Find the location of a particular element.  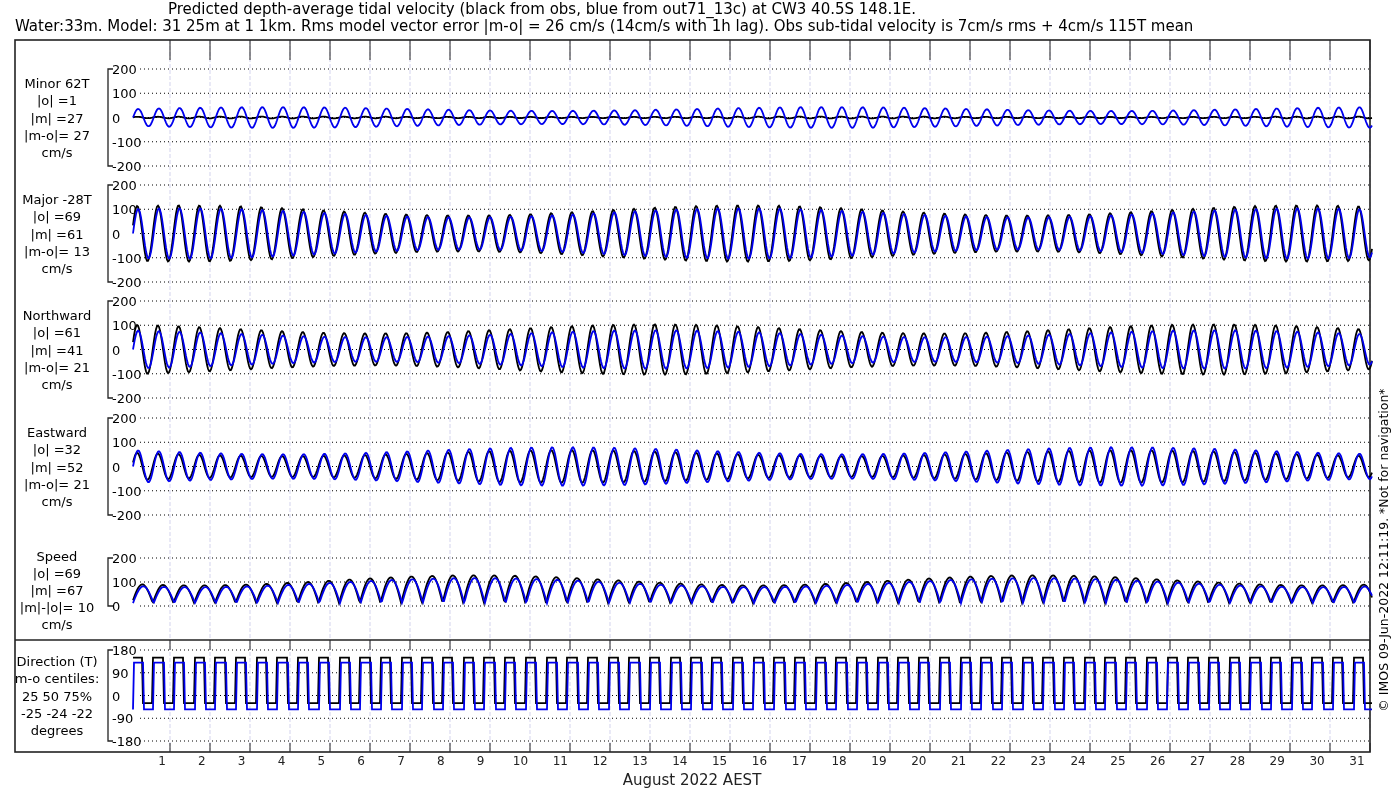

panel-label: |m-o|= 27 is located at coordinates (57, 135).